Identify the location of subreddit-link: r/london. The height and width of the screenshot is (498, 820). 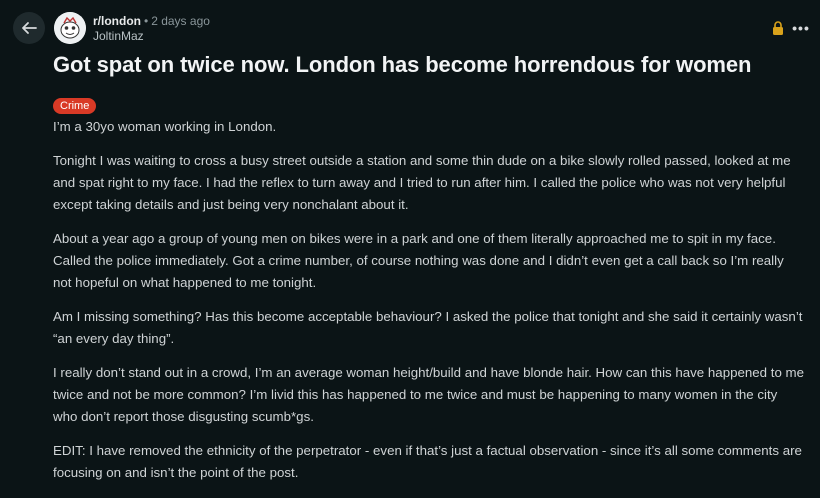
(117, 21).